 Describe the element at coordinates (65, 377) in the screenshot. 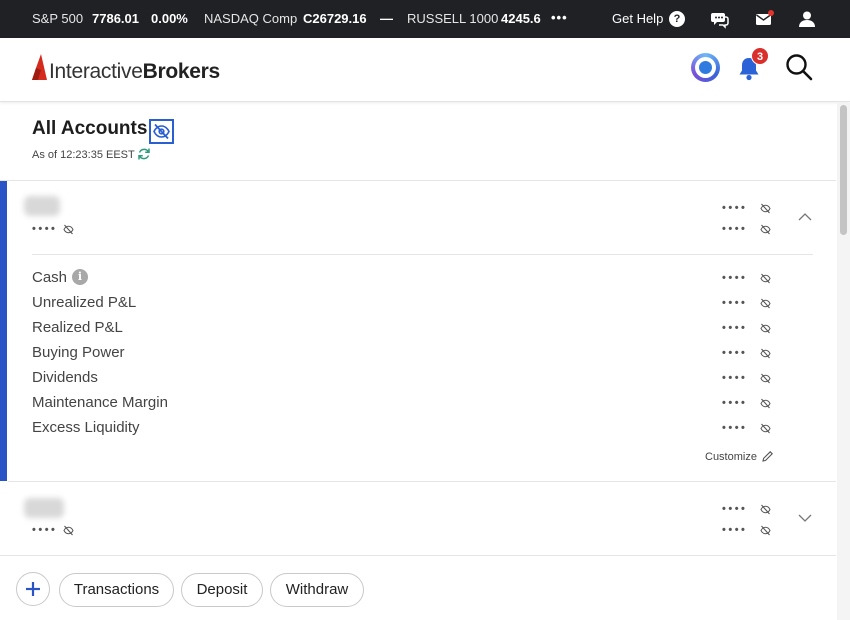

I see `row-label-dividends: Dividends` at that location.